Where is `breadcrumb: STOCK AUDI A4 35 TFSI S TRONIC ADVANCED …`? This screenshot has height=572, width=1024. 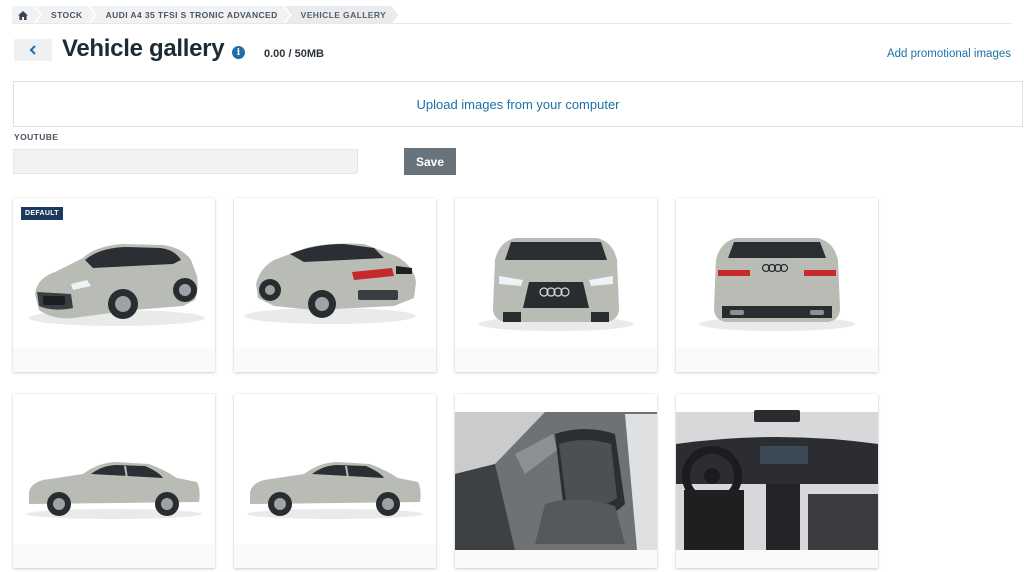 breadcrumb: STOCK AUDI A4 35 TFSI S TRONIC ADVANCED … is located at coordinates (202, 15).